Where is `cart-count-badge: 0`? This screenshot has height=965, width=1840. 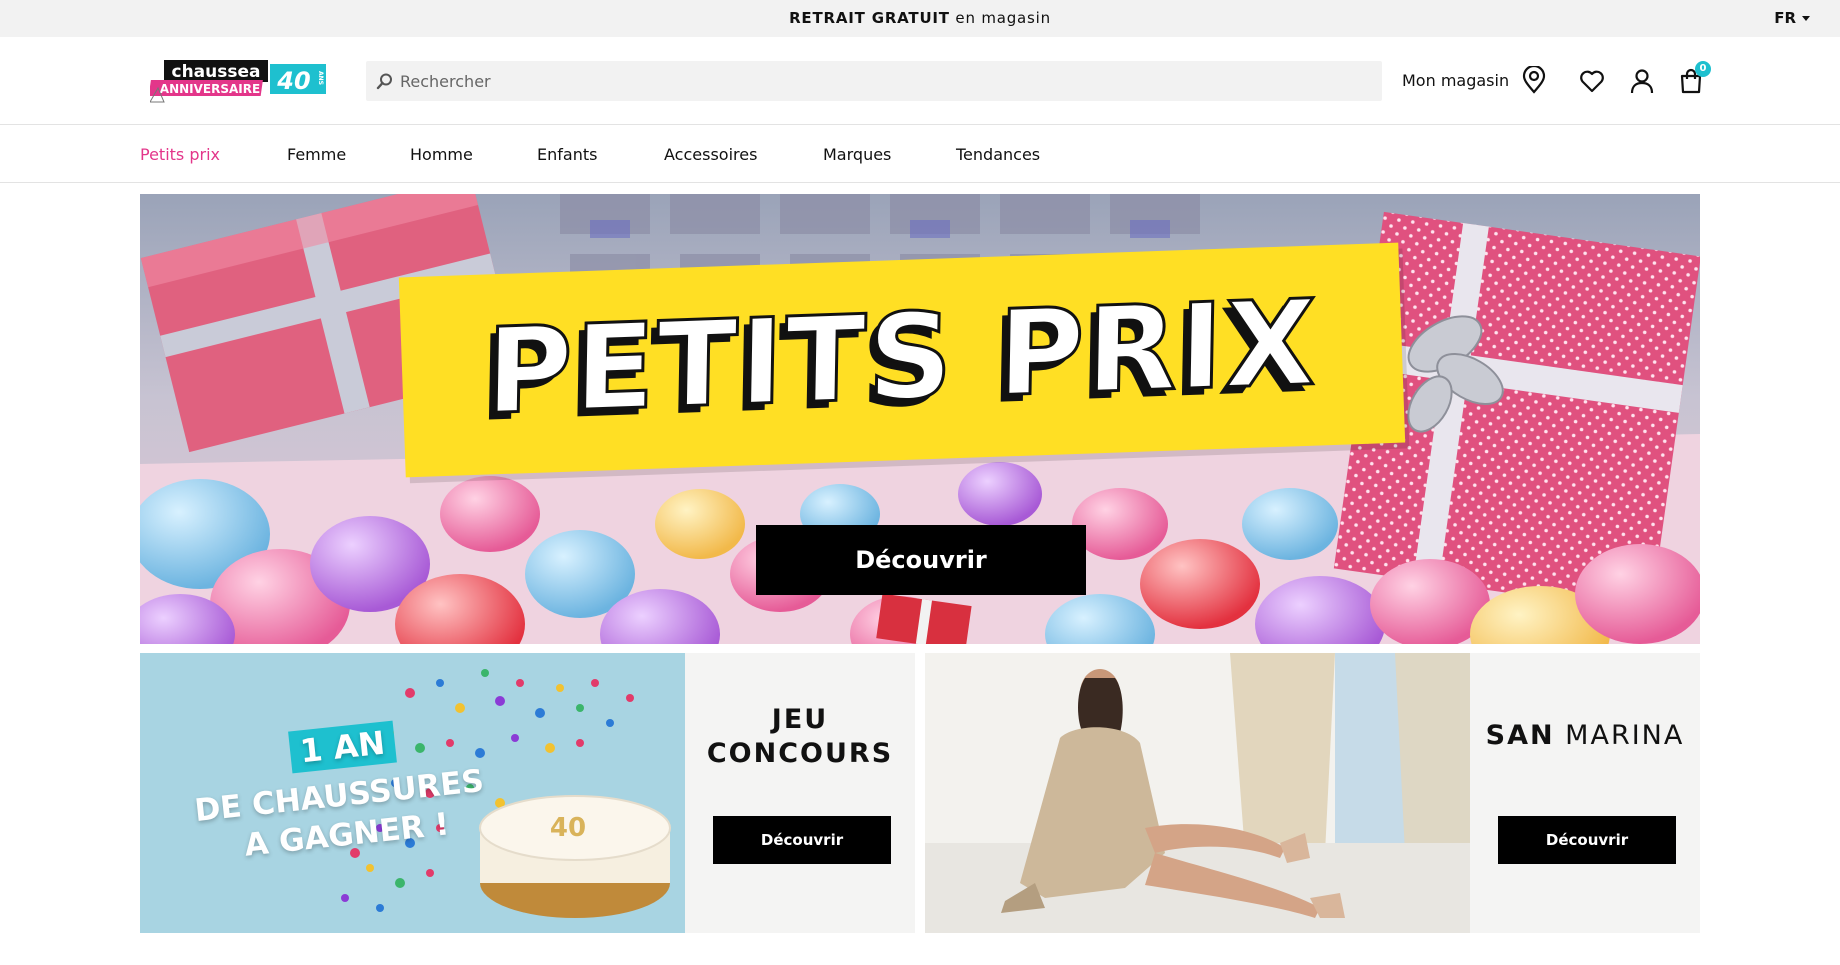 cart-count-badge: 0 is located at coordinates (1703, 69).